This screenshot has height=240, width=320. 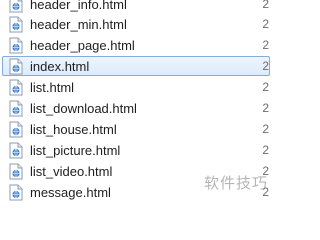 What do you see at coordinates (73, 129) in the screenshot?
I see `file-name: list_house.html` at bounding box center [73, 129].